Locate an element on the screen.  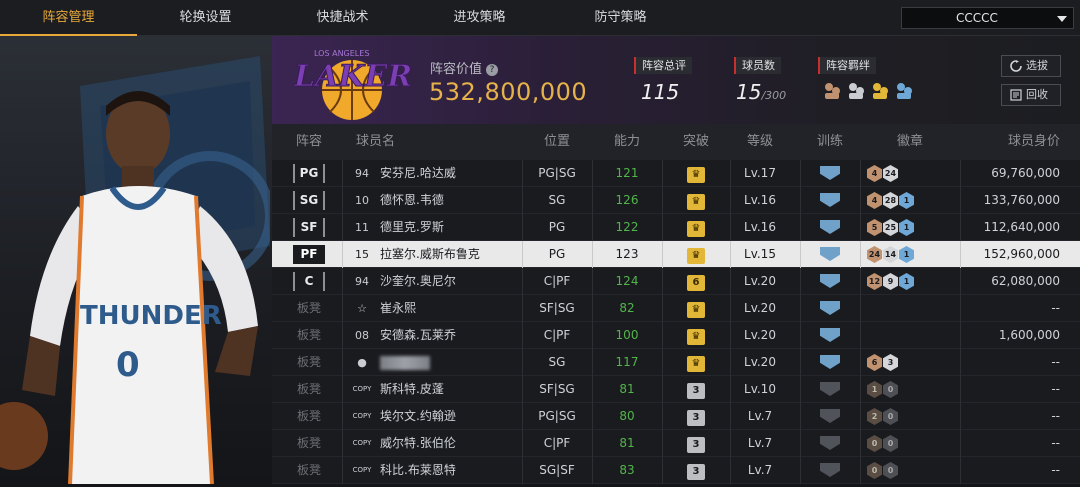
badges-cell: 20 is located at coordinates (883, 416).